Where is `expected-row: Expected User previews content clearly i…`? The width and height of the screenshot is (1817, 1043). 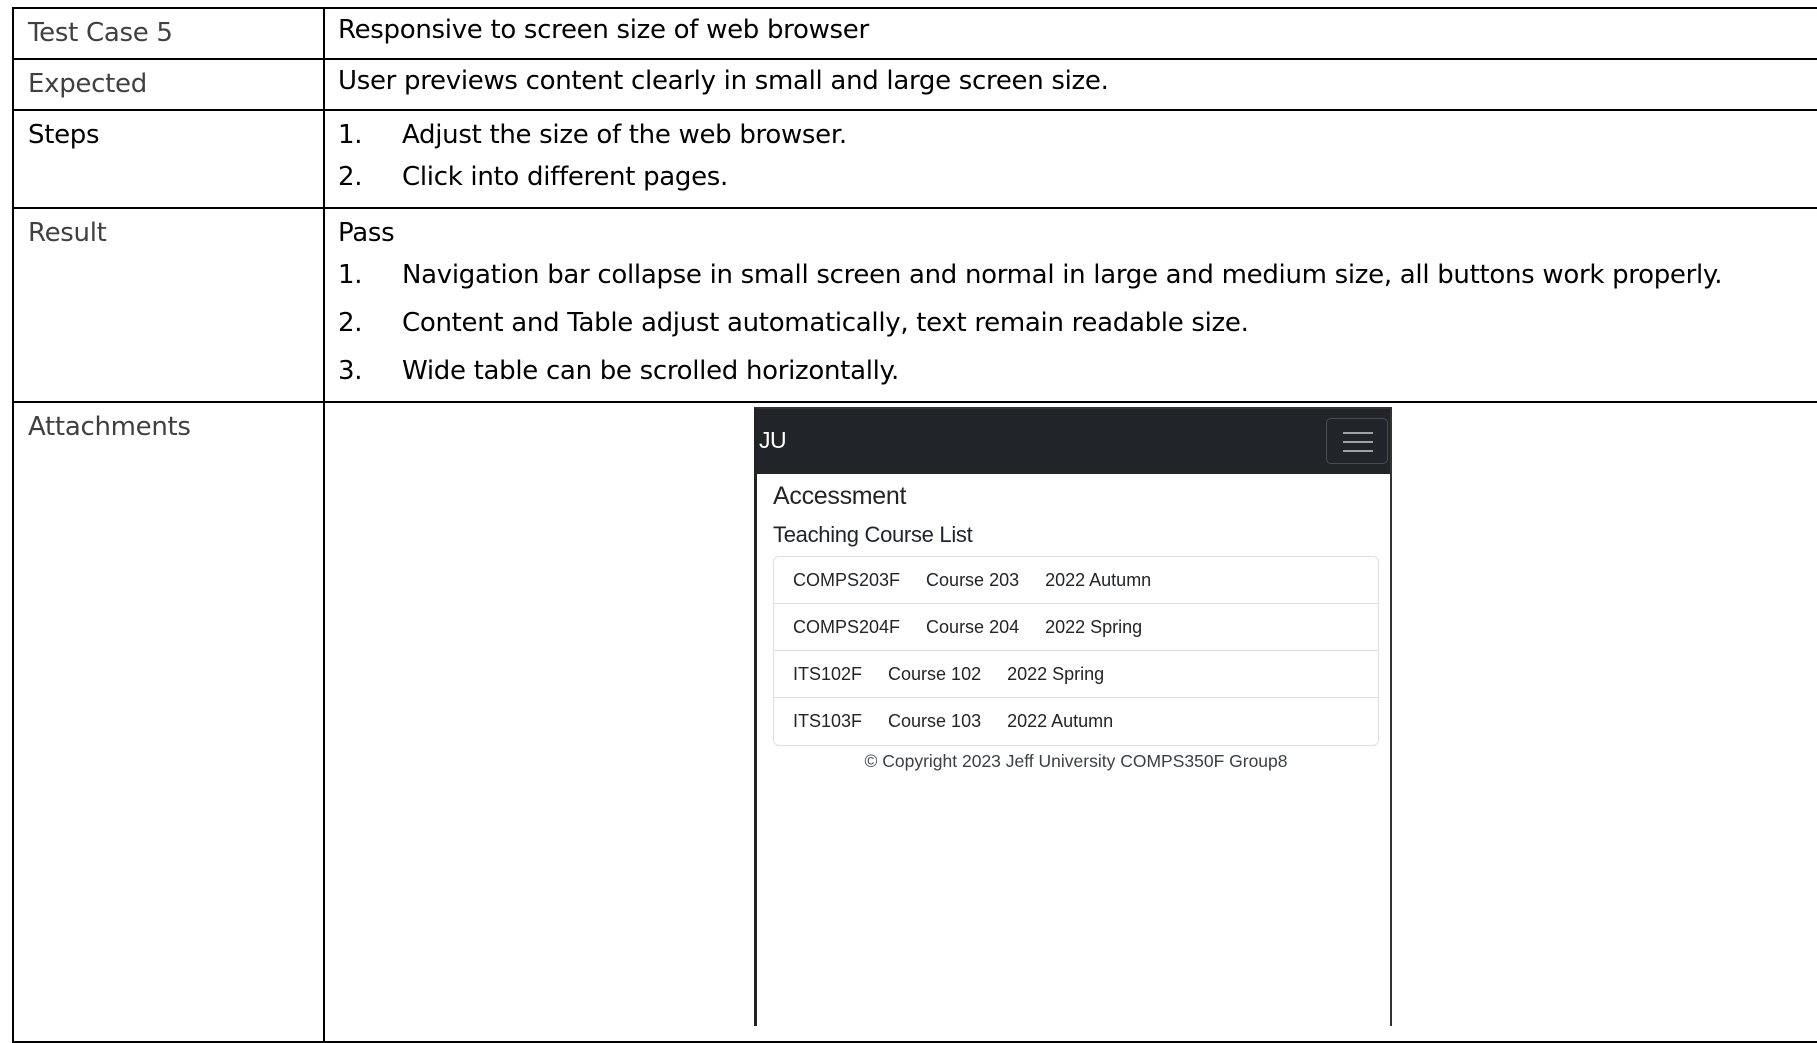 expected-row: Expected User previews content clearly i… is located at coordinates (914, 84).